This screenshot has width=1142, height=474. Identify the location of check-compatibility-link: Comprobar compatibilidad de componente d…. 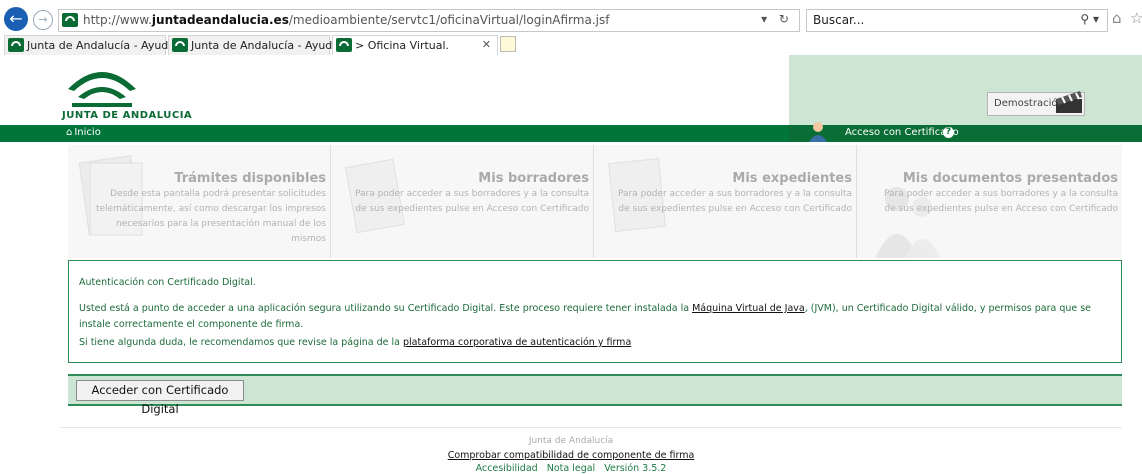
(571, 455).